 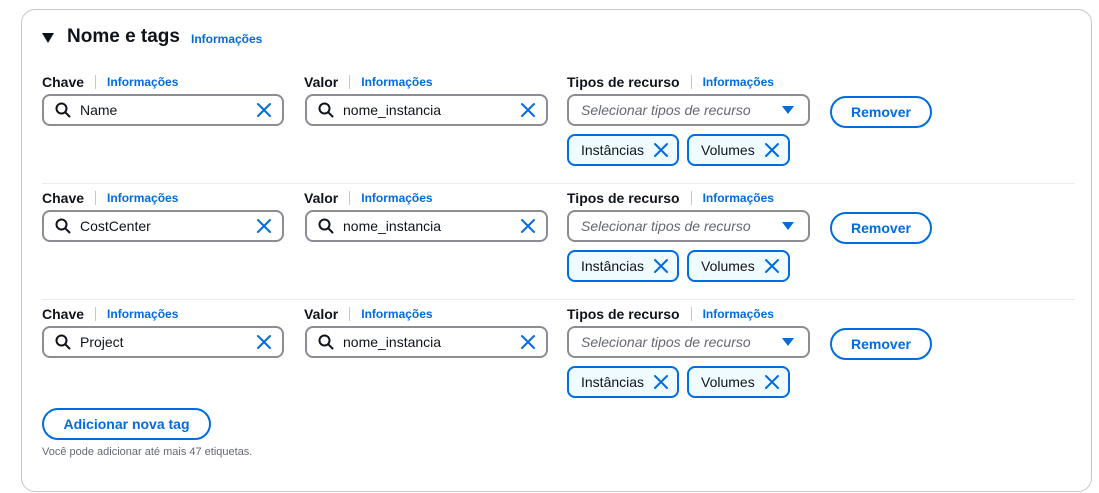 I want to click on key-input-value: Name, so click(x=168, y=110).